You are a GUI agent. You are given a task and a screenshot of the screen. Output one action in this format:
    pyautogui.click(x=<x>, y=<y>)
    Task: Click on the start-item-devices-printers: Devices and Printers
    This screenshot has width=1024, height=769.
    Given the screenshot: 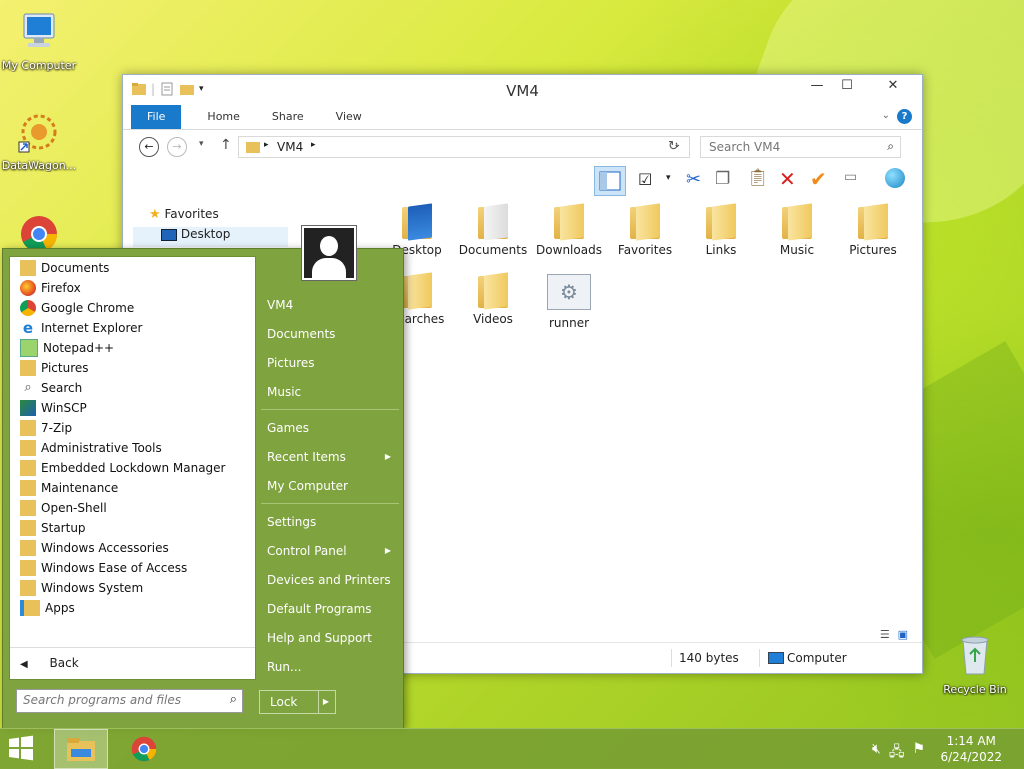 What is the action you would take?
    pyautogui.click(x=331, y=580)
    